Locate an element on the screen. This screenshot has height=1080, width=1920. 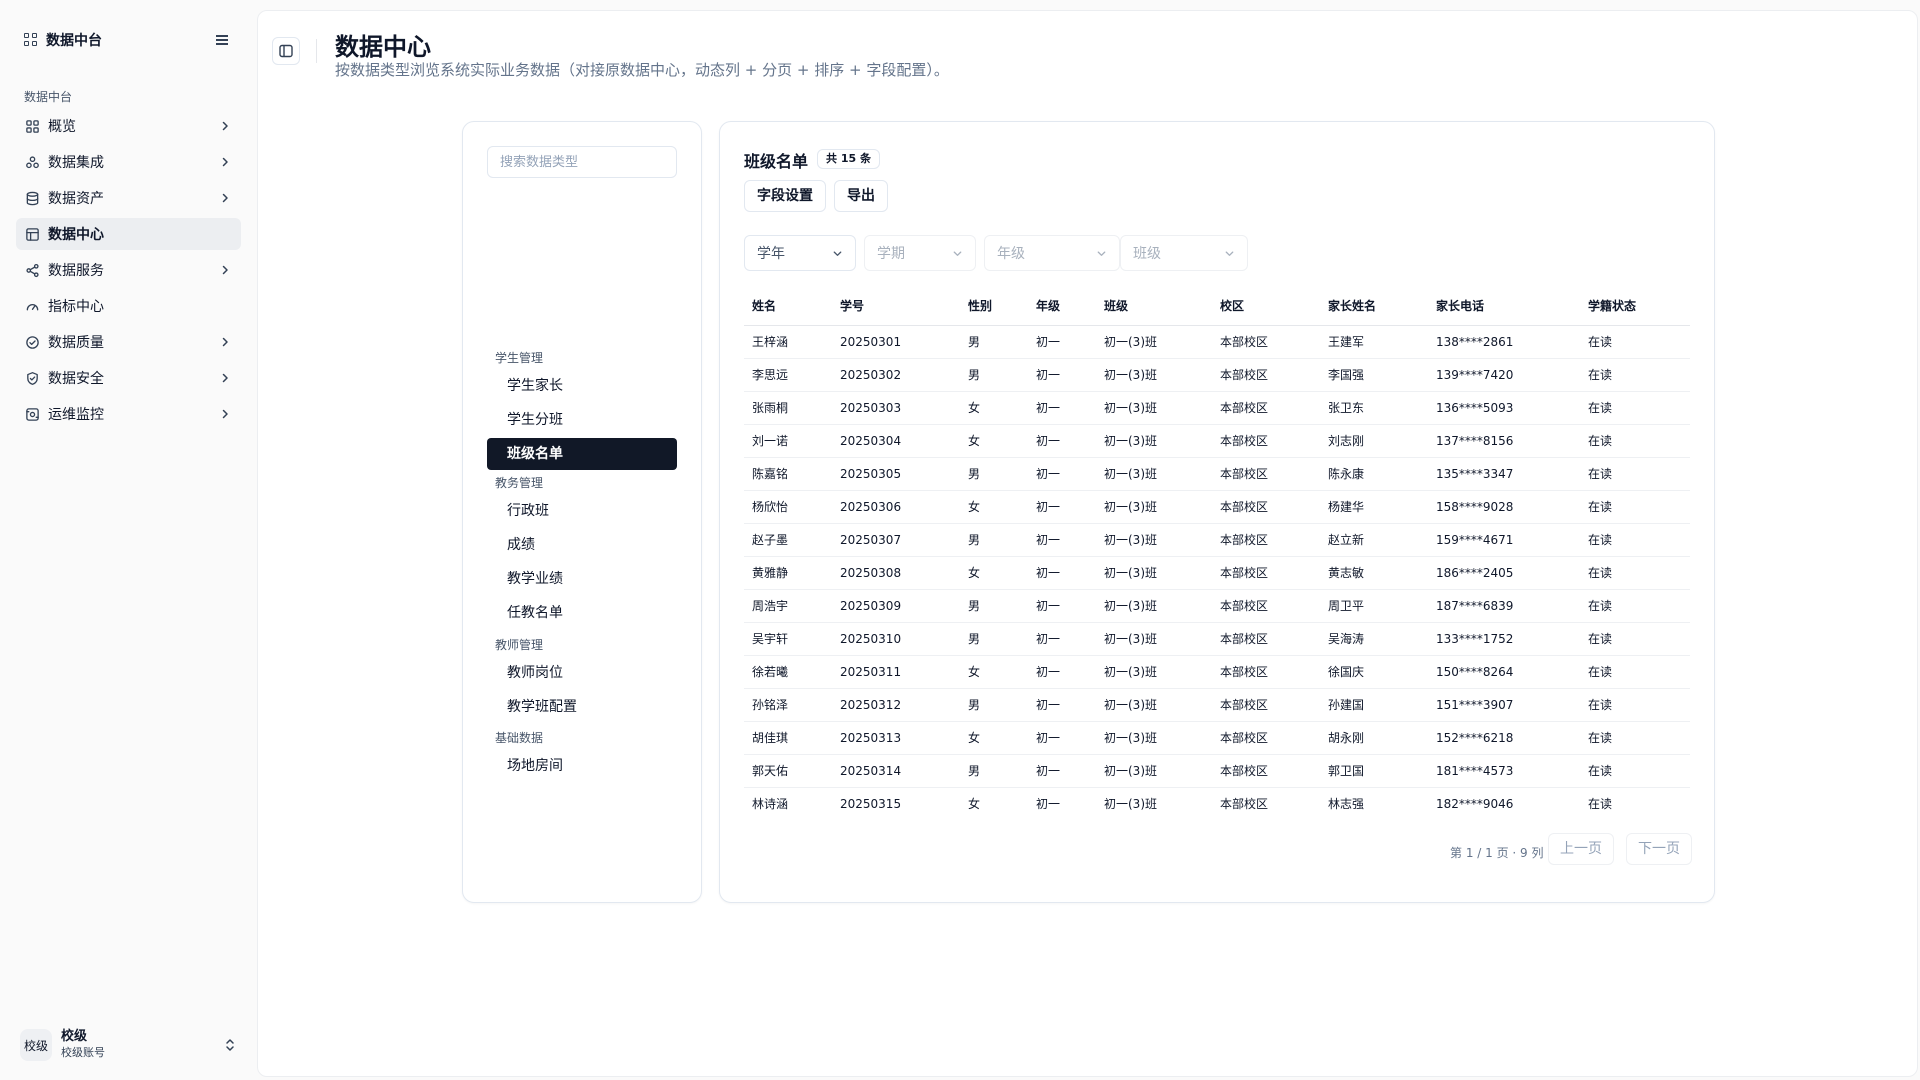
column-header: 学号 is located at coordinates (896, 306).